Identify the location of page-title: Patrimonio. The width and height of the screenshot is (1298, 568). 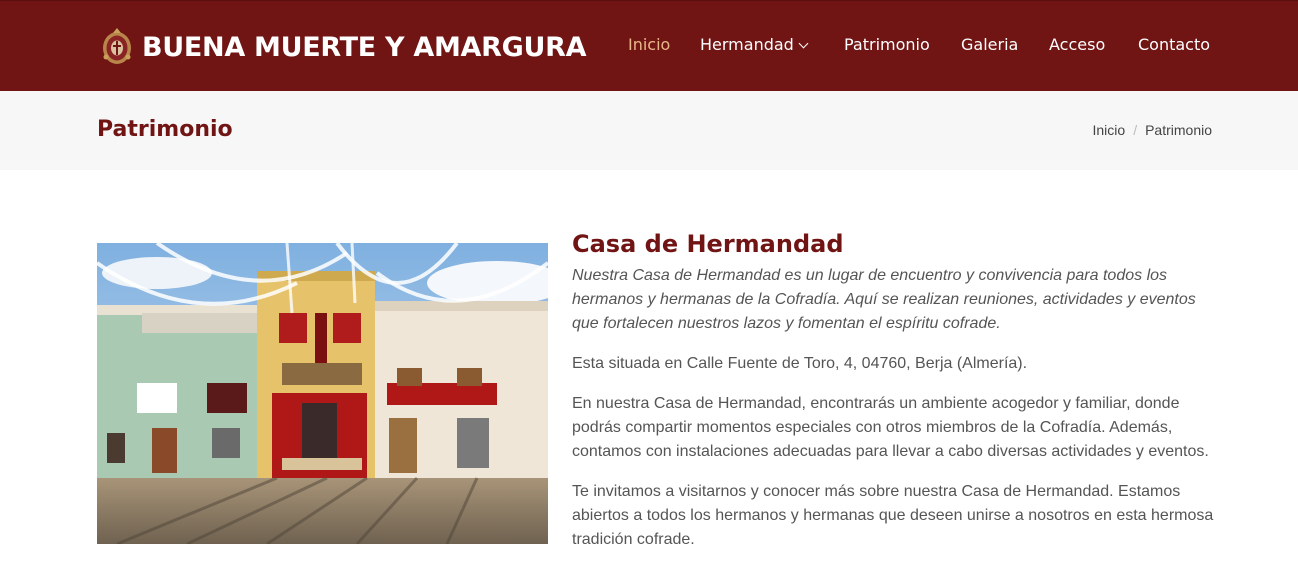
(165, 129).